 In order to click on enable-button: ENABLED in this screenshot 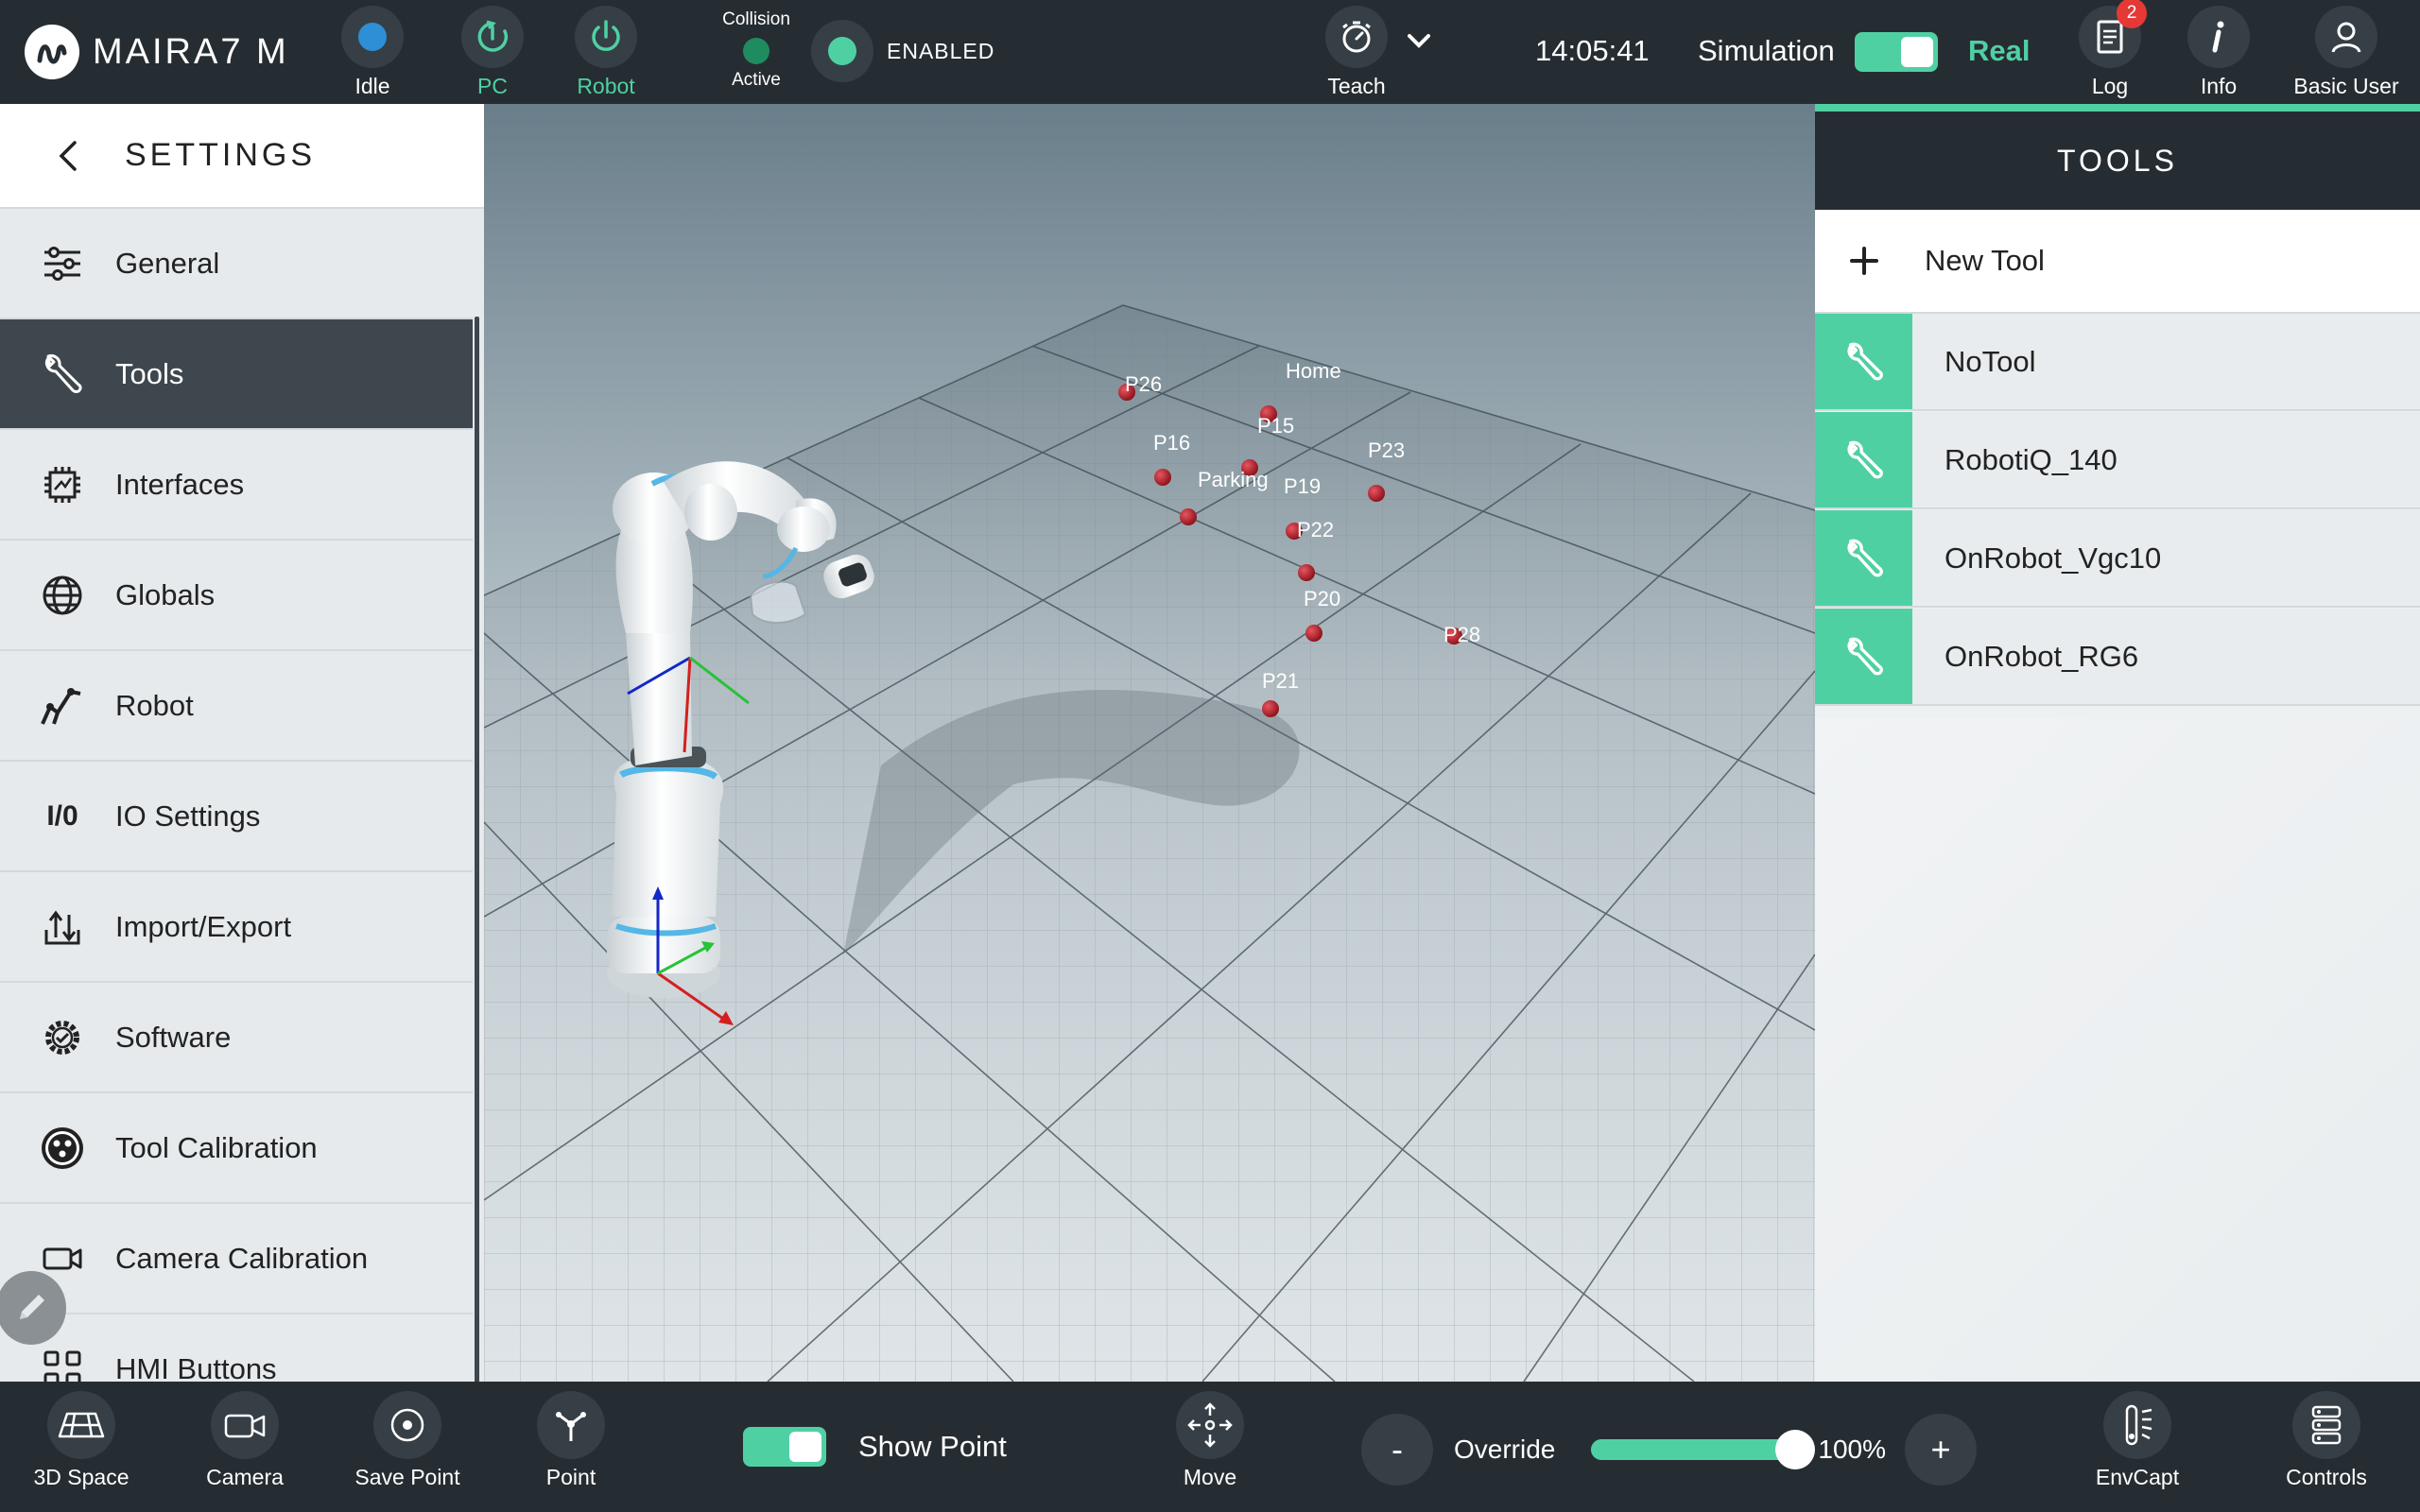, I will do `click(902, 51)`.